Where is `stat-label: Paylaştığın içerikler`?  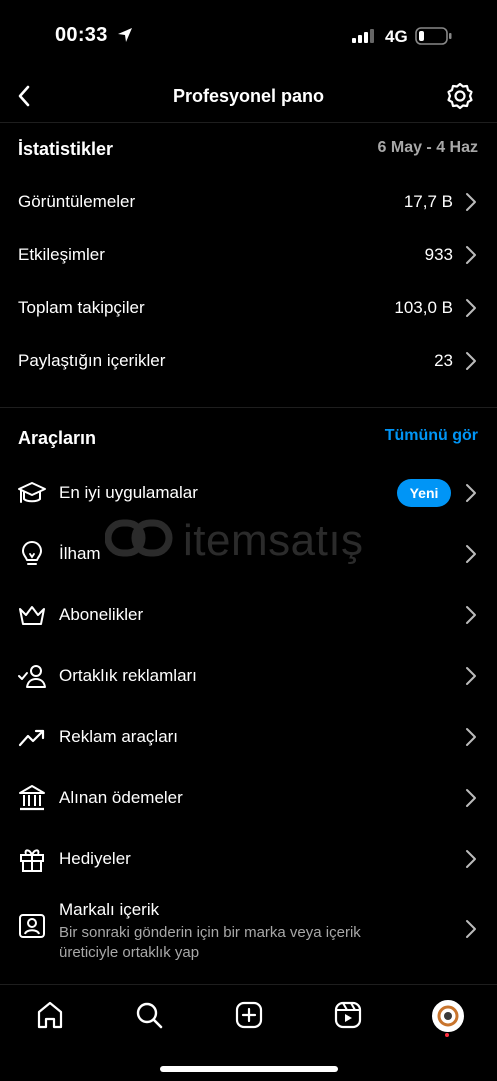 stat-label: Paylaştığın içerikler is located at coordinates (92, 360).